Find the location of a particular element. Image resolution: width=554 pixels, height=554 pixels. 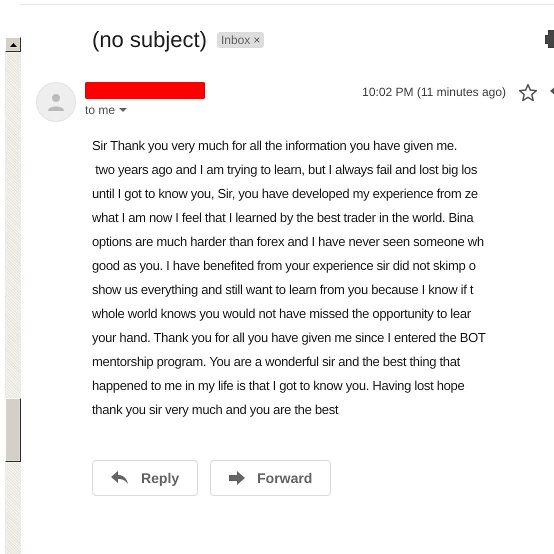

body-text-line: two years ago and I am trying to learn, but I always fail and lost big los is located at coordinates (286, 170).